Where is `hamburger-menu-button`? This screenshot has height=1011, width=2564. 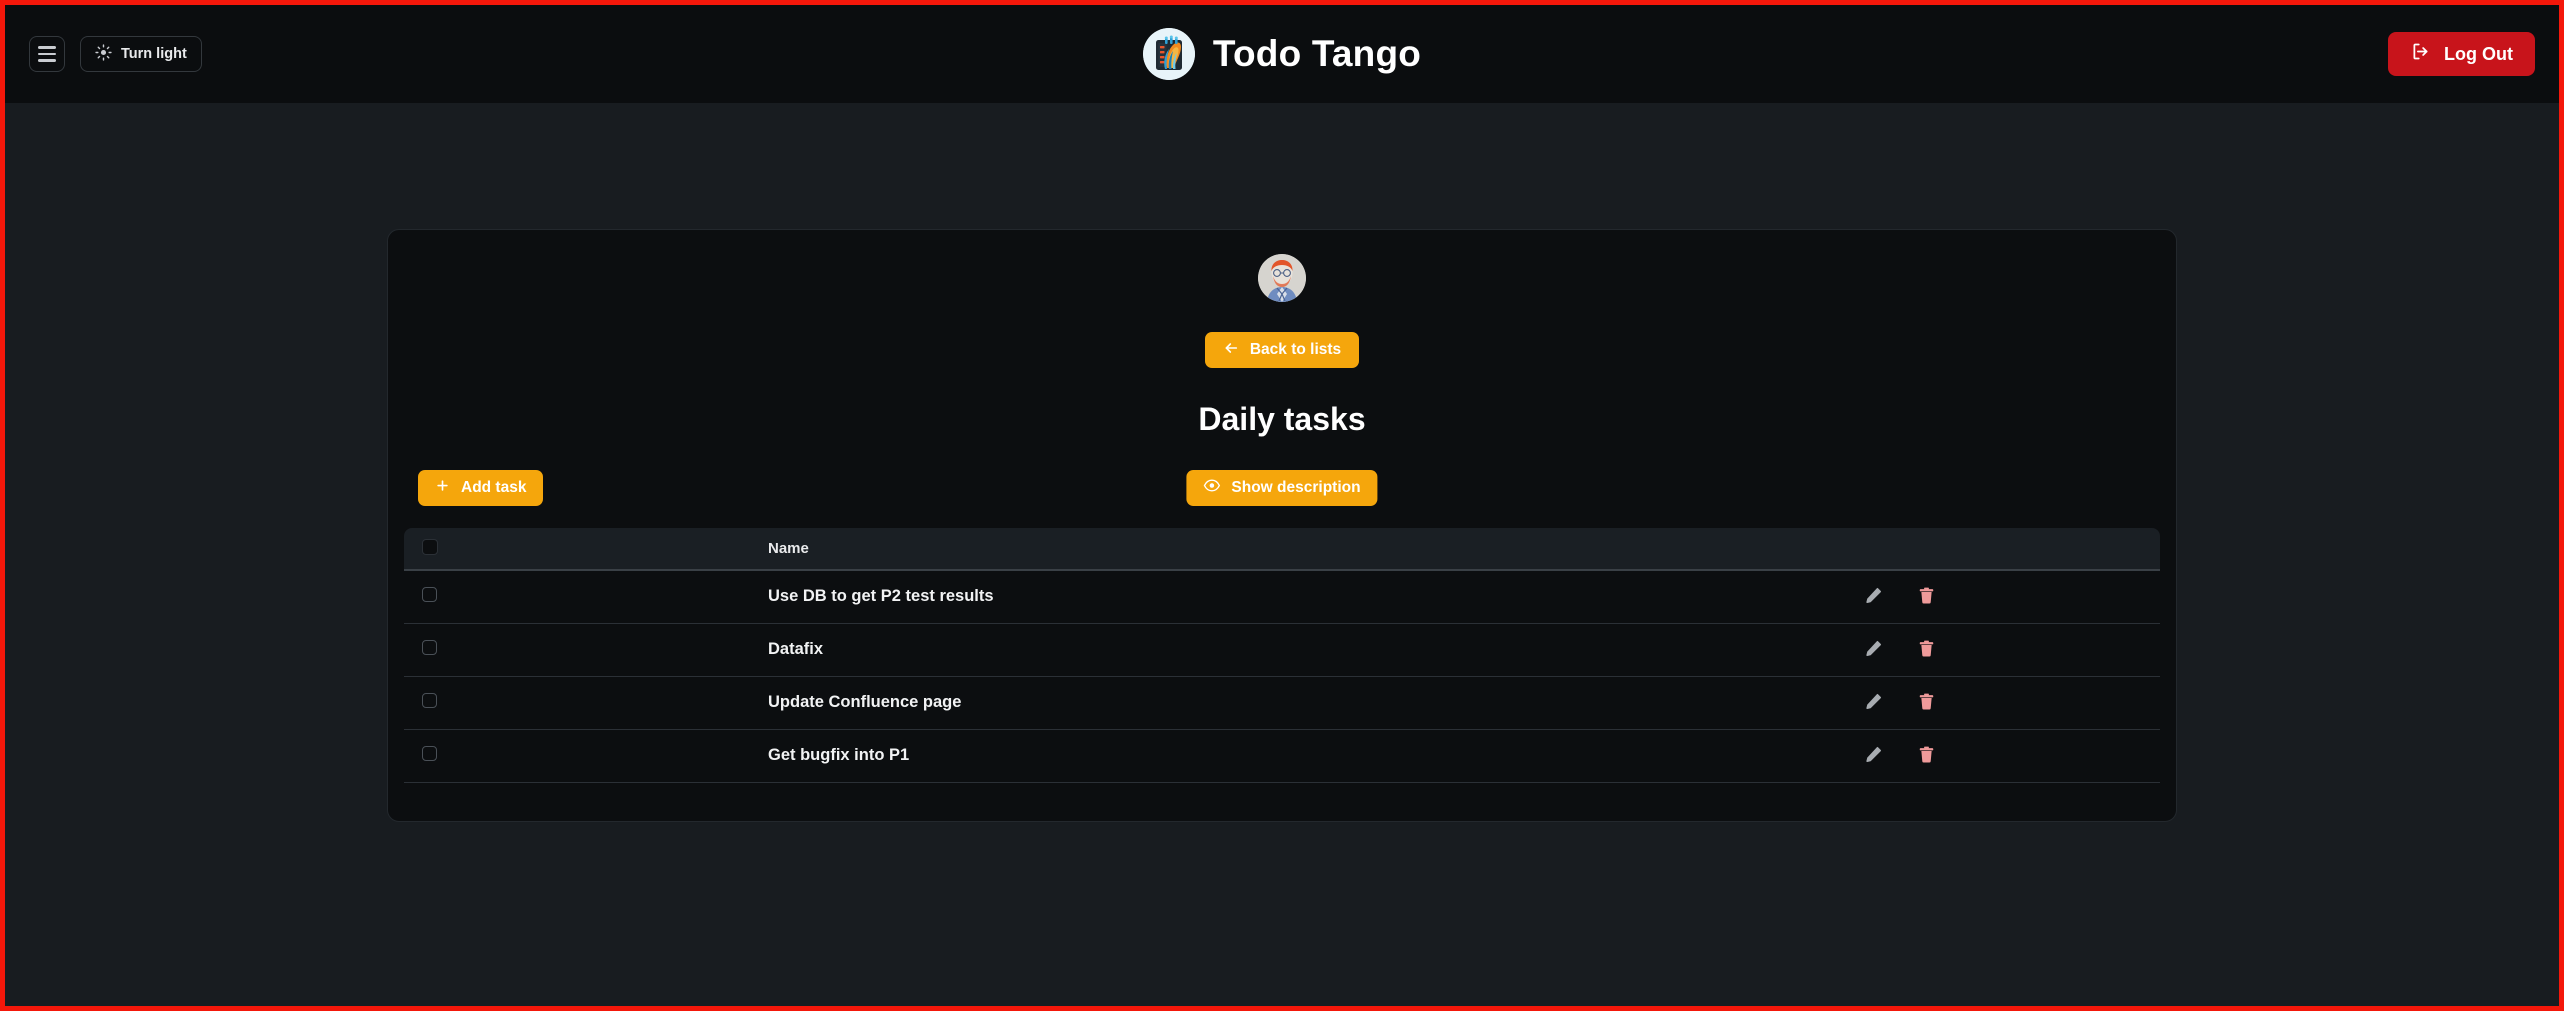 hamburger-menu-button is located at coordinates (47, 54).